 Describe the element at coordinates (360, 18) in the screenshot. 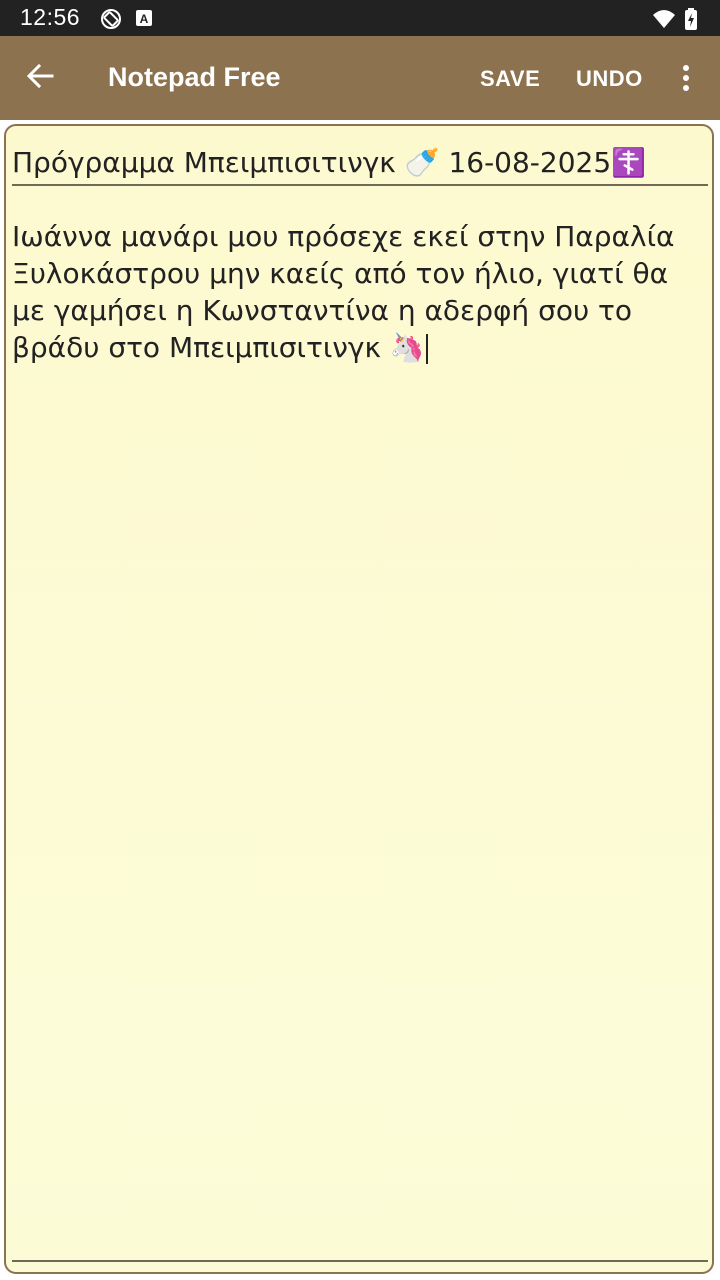

I see `status-bar: 12:56 A` at that location.